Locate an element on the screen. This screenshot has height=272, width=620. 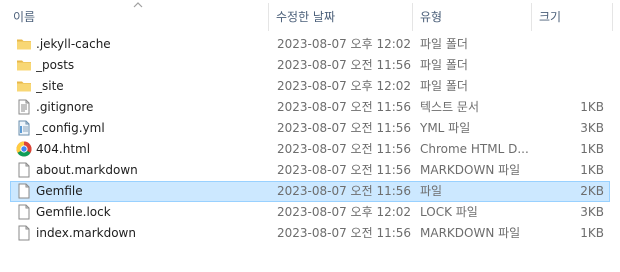
file-row: Gemfile 2023-08-07 오전 11:56 파일 2KB is located at coordinates (310, 191).